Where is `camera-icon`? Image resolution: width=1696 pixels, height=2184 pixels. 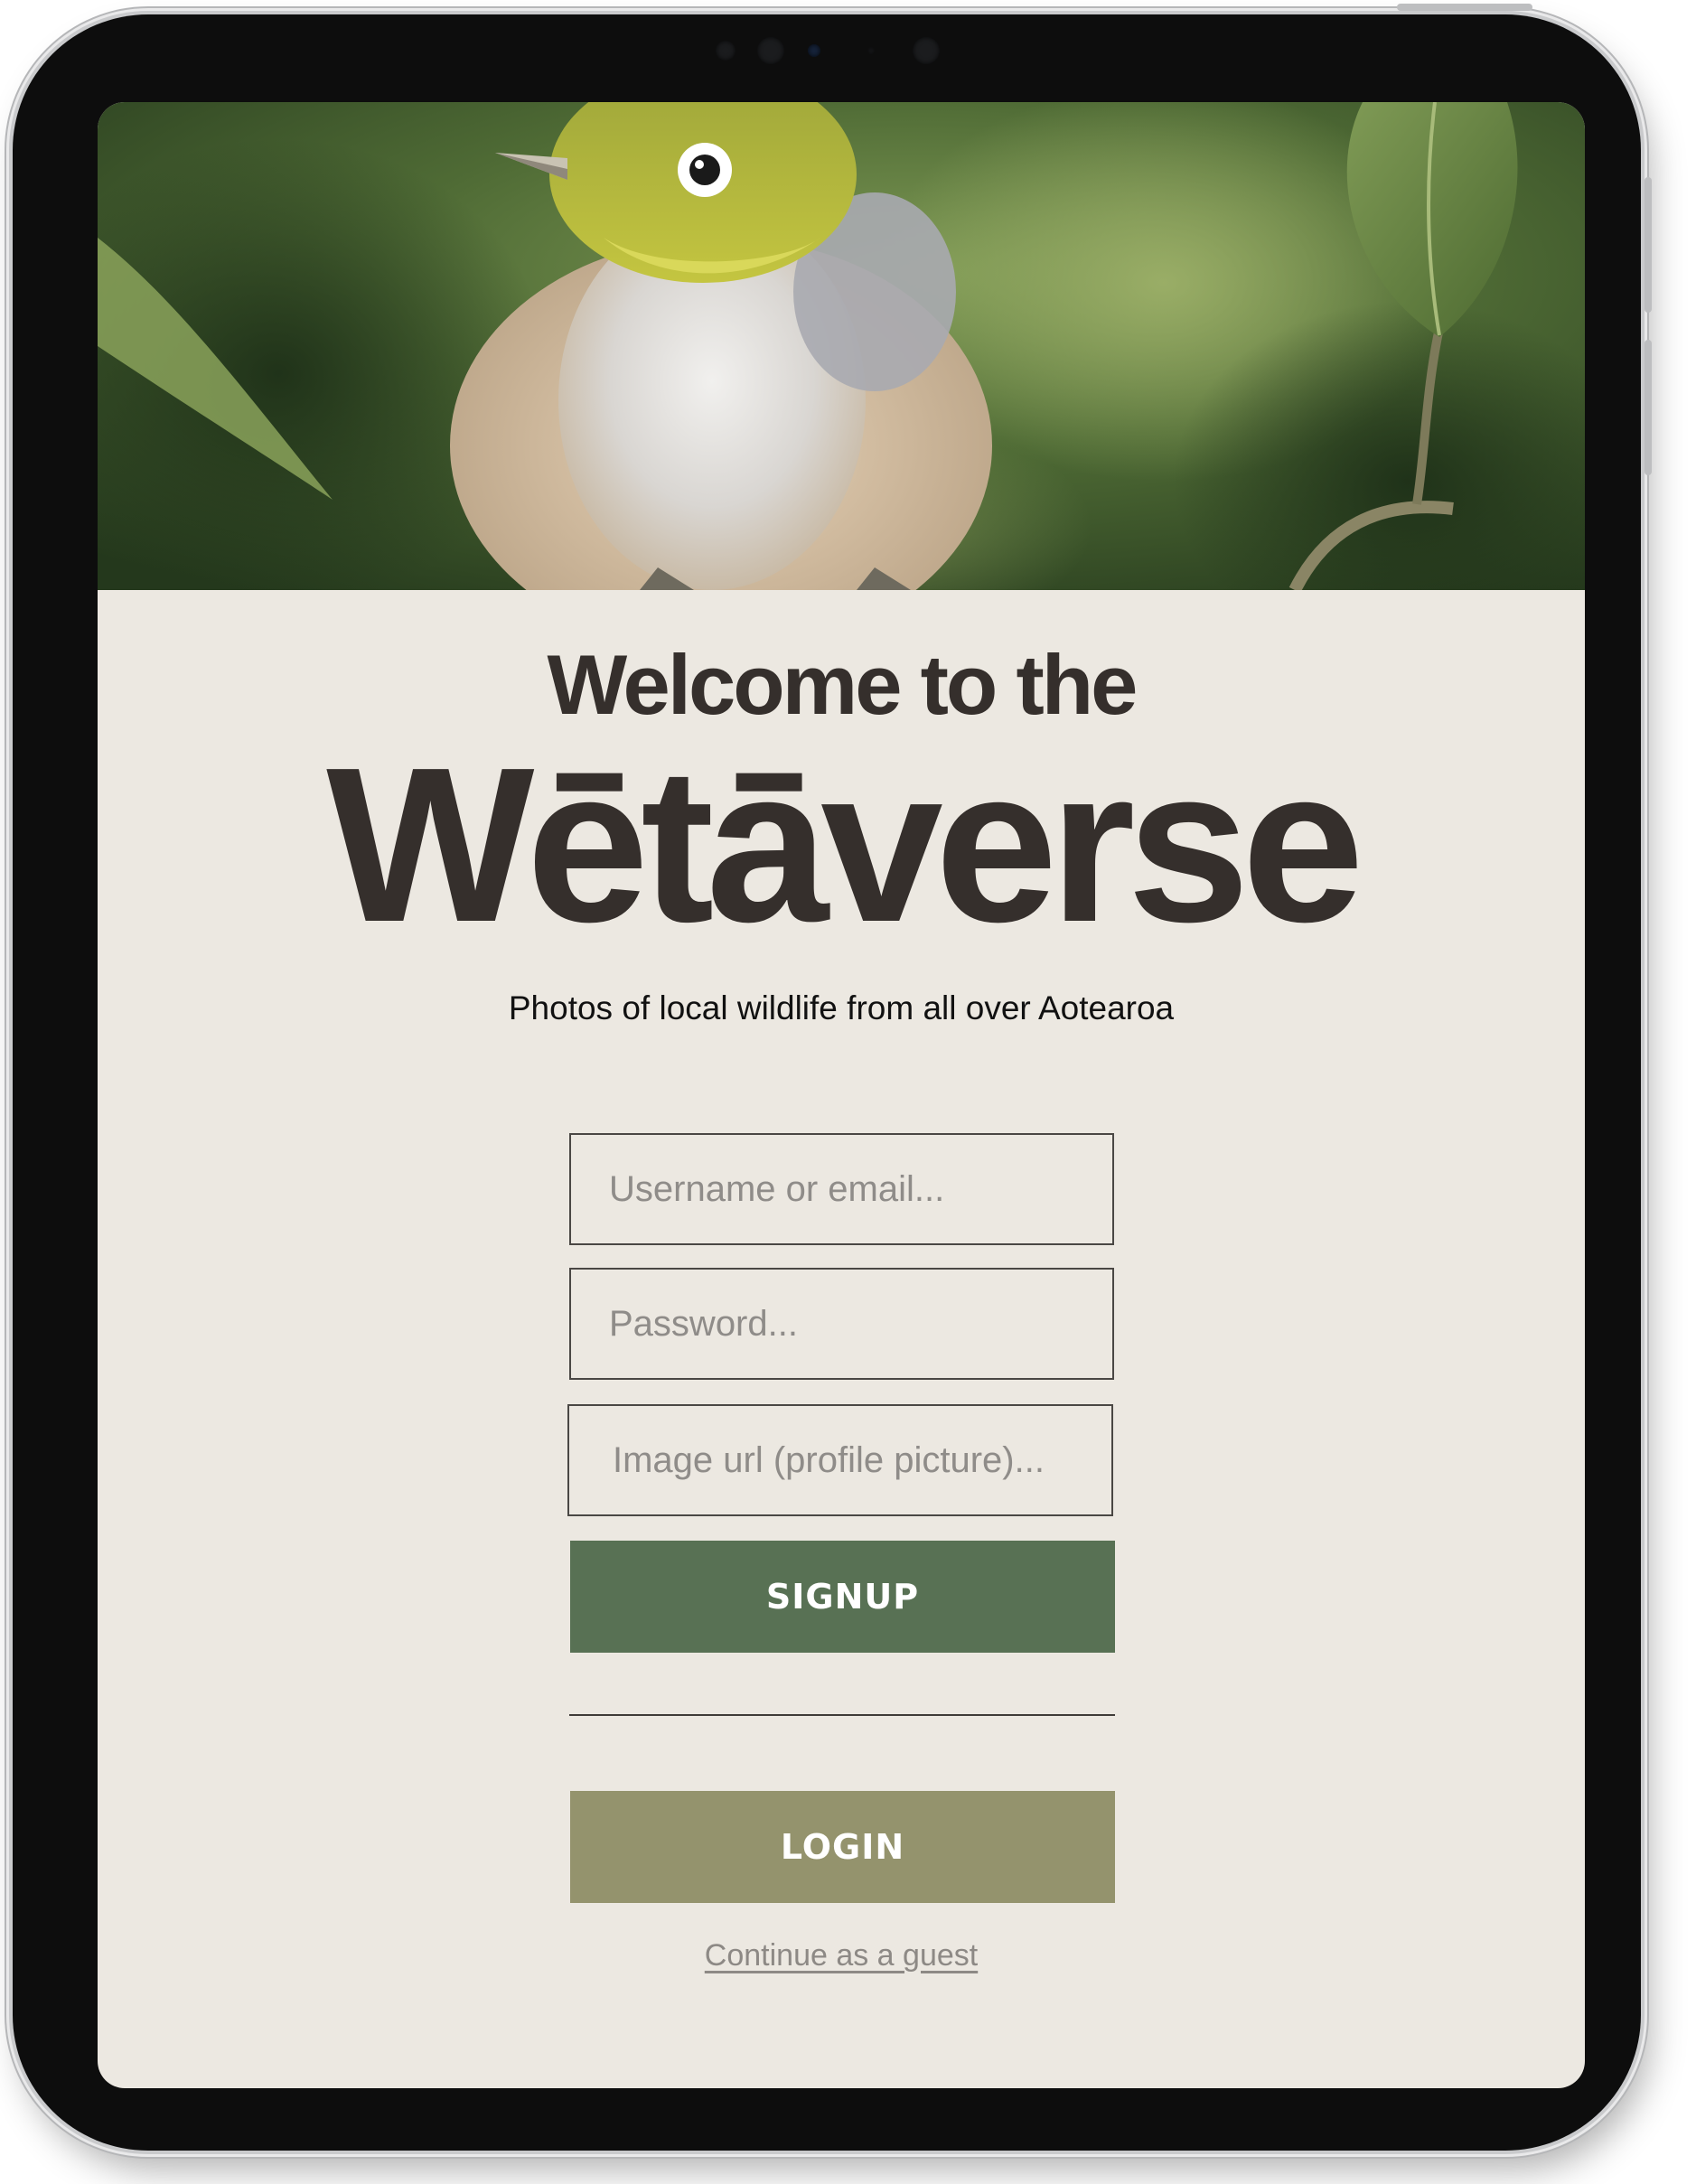
camera-icon is located at coordinates (814, 50).